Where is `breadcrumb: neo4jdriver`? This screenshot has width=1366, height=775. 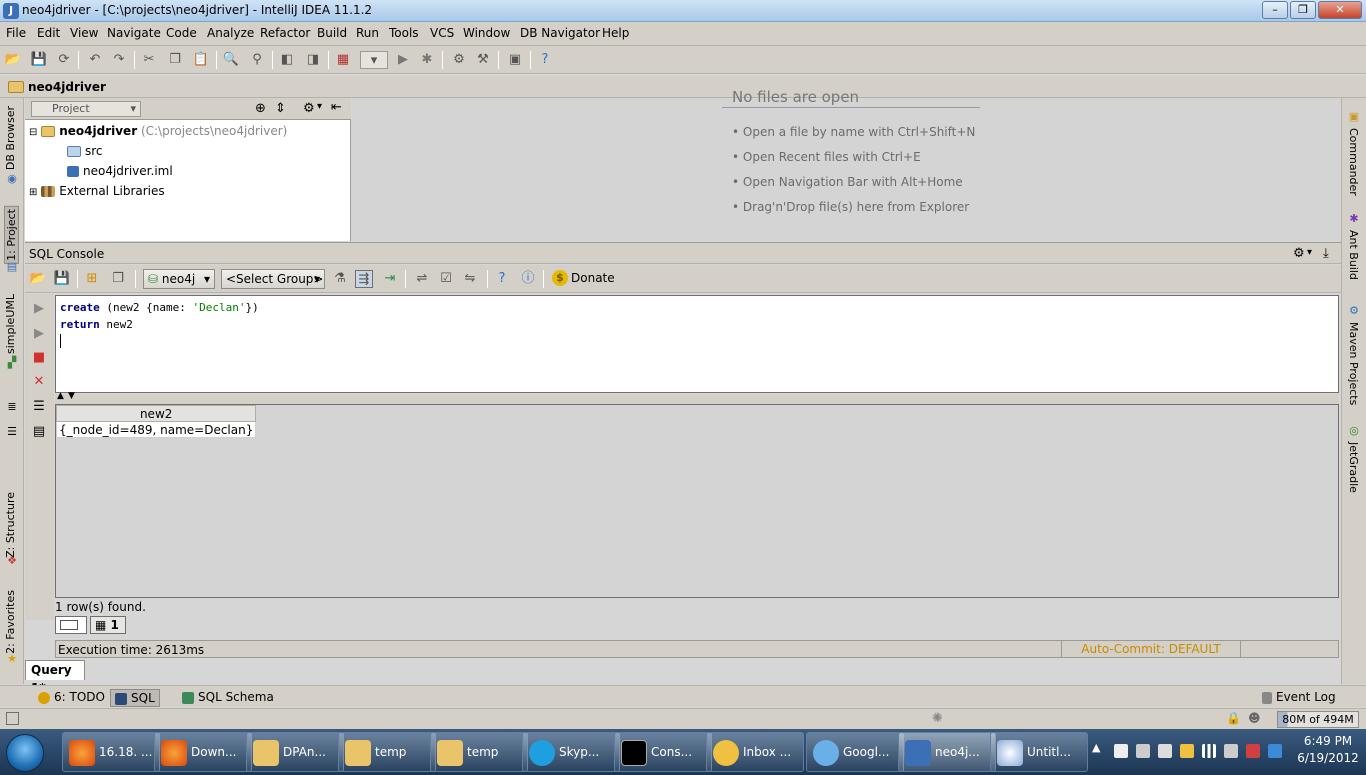 breadcrumb: neo4jdriver is located at coordinates (67, 87).